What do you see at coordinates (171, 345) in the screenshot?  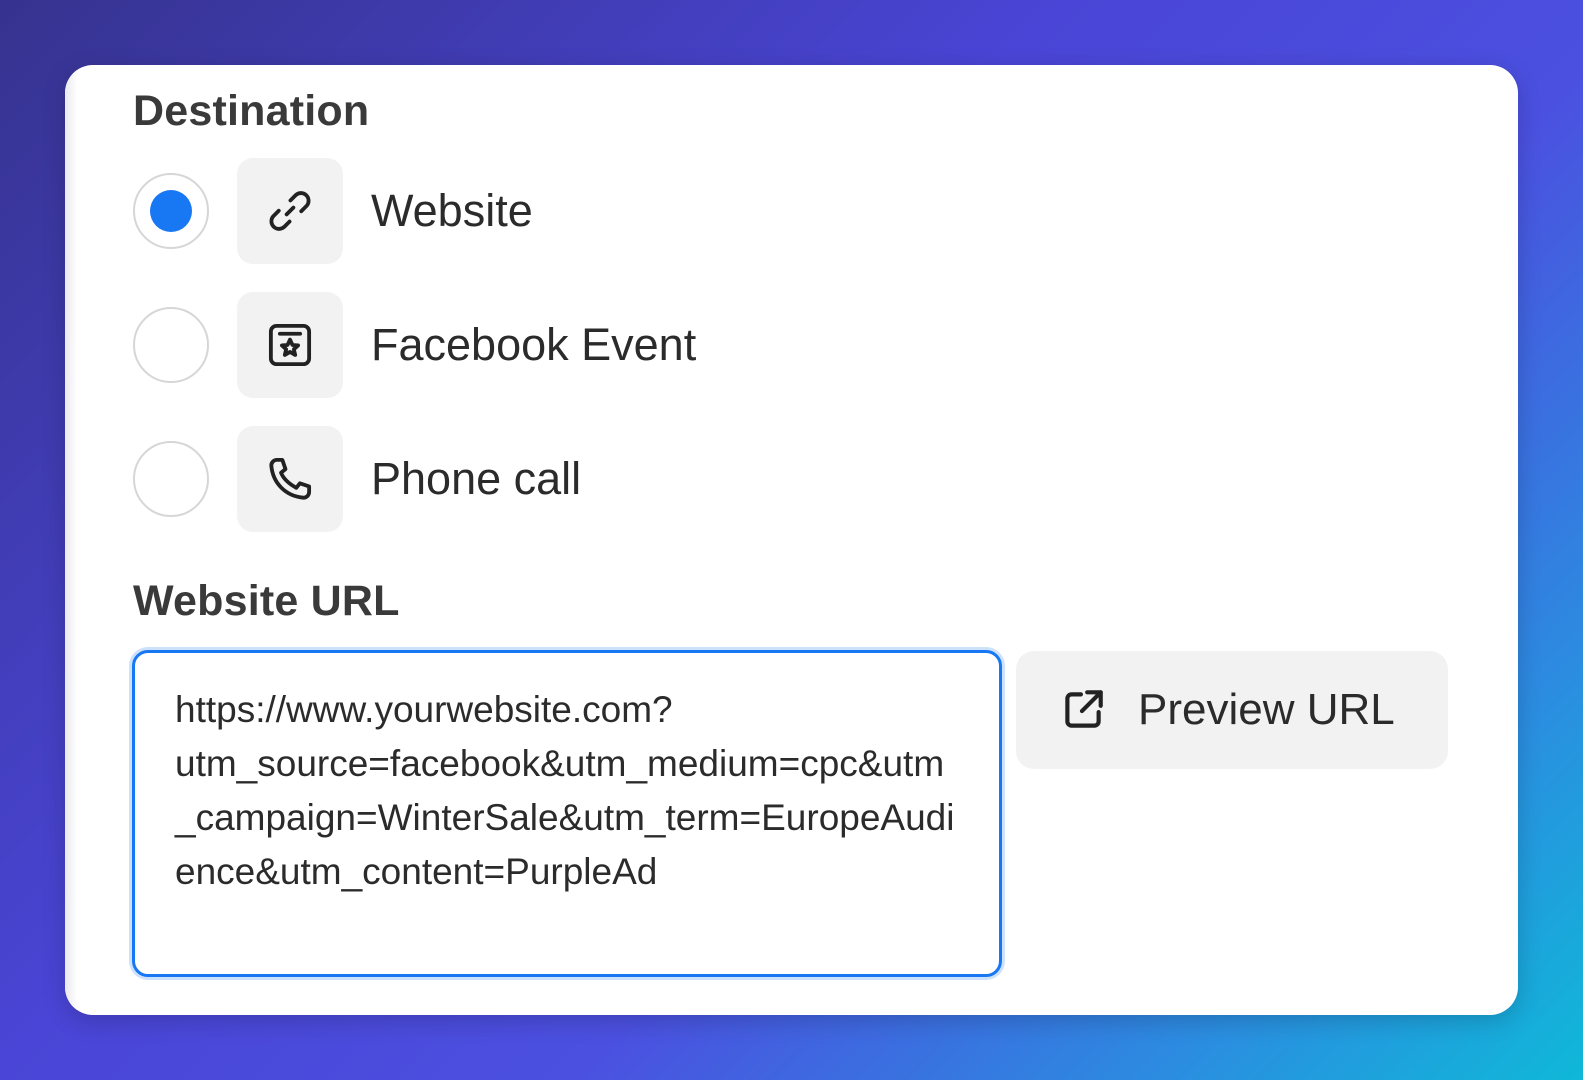 I see `radio-facebook-event` at bounding box center [171, 345].